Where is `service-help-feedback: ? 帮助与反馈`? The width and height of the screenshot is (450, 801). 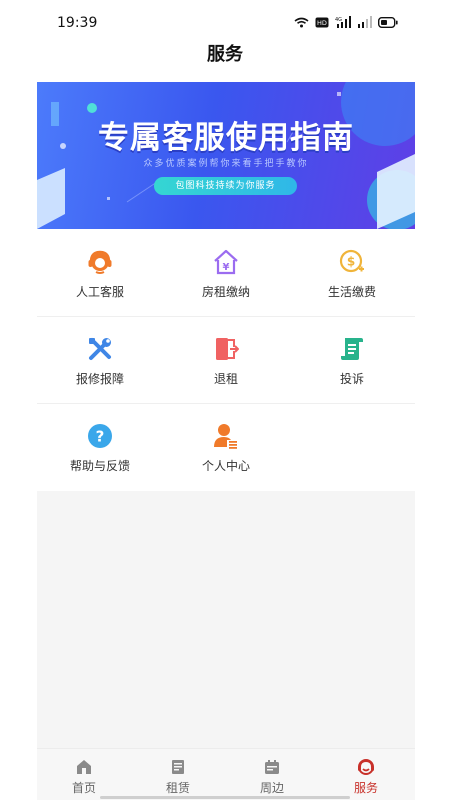
service-help-feedback: ? 帮助与反馈 is located at coordinates (100, 446).